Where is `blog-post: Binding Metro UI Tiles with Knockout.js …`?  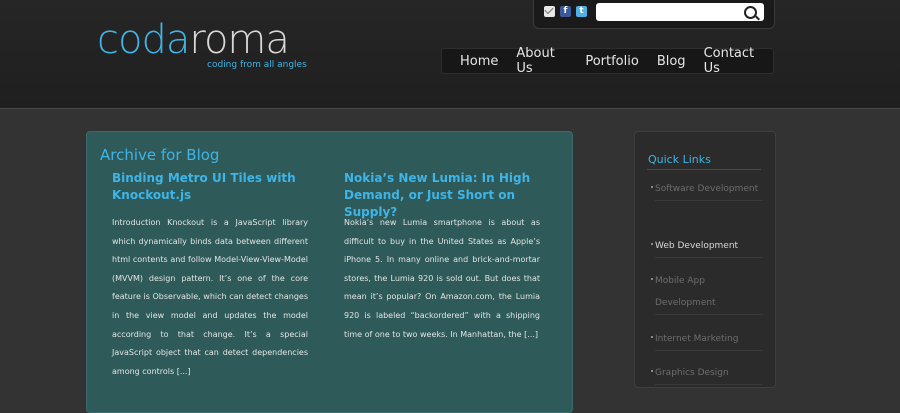 blog-post: Binding Metro UI Tiles with Knockout.js … is located at coordinates (210, 275).